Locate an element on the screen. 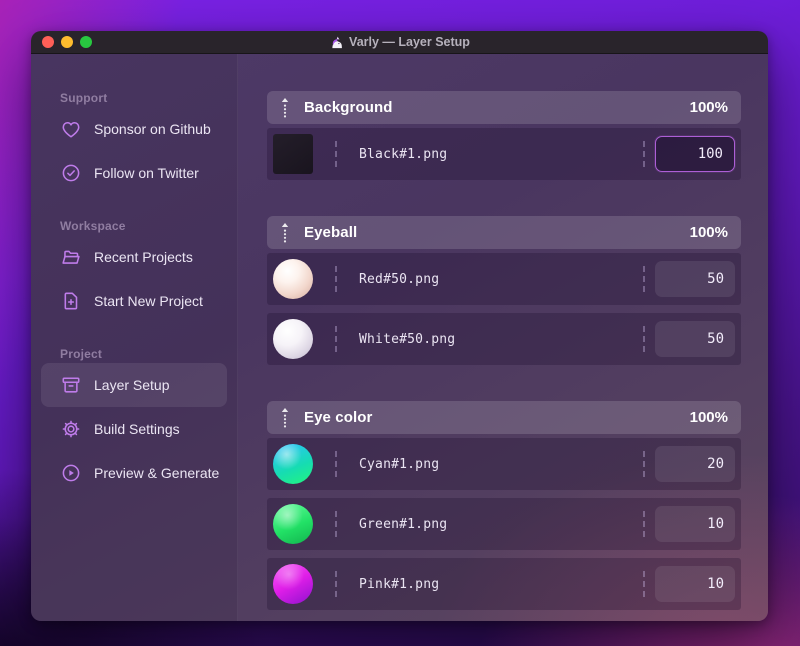 This screenshot has width=800, height=646. layer-filename: Green#1.png is located at coordinates (403, 524).